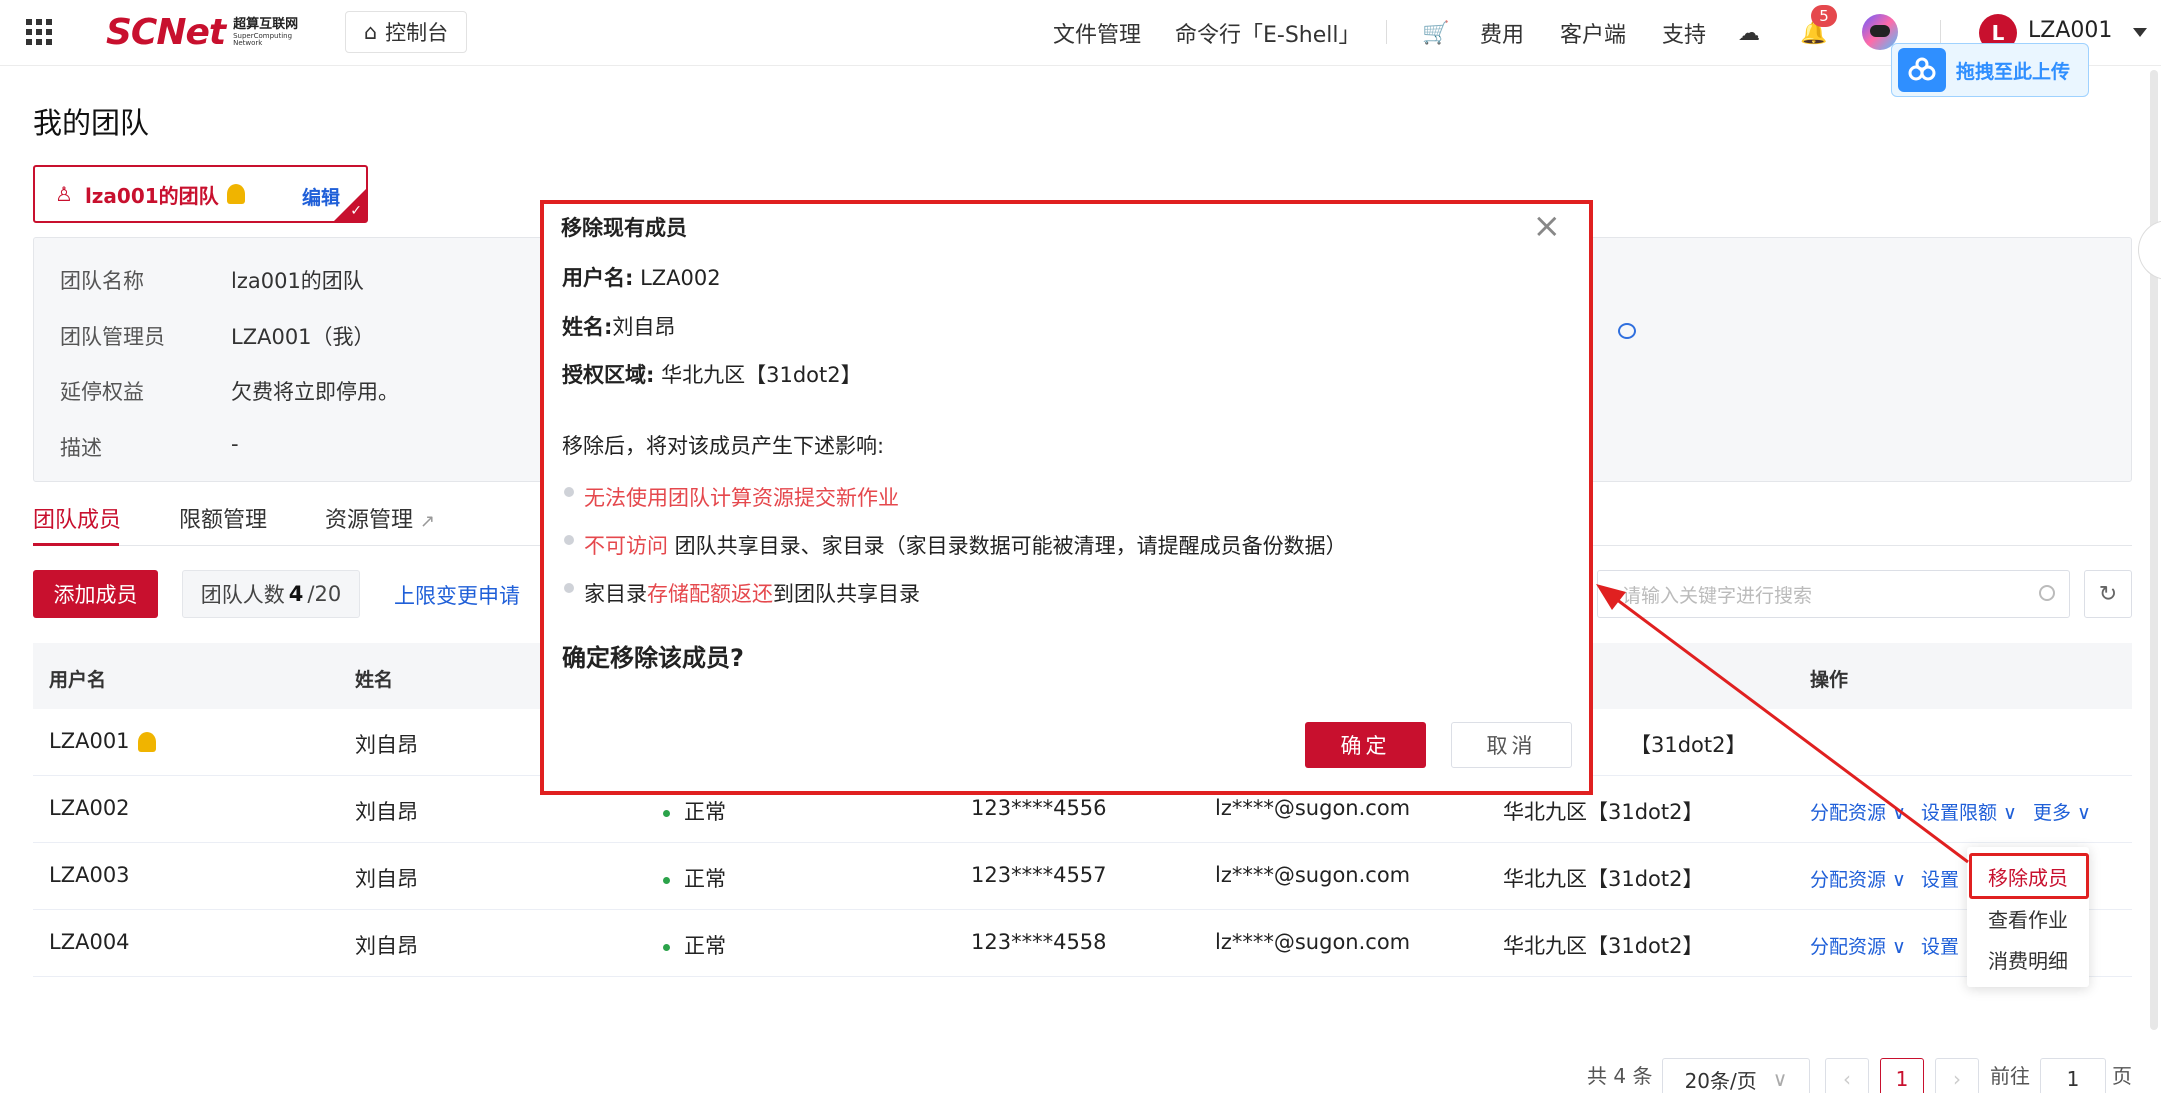 Image resolution: width=2161 pixels, height=1093 pixels. What do you see at coordinates (1097, 33) in the screenshot?
I see `nav-files: 文件管理` at bounding box center [1097, 33].